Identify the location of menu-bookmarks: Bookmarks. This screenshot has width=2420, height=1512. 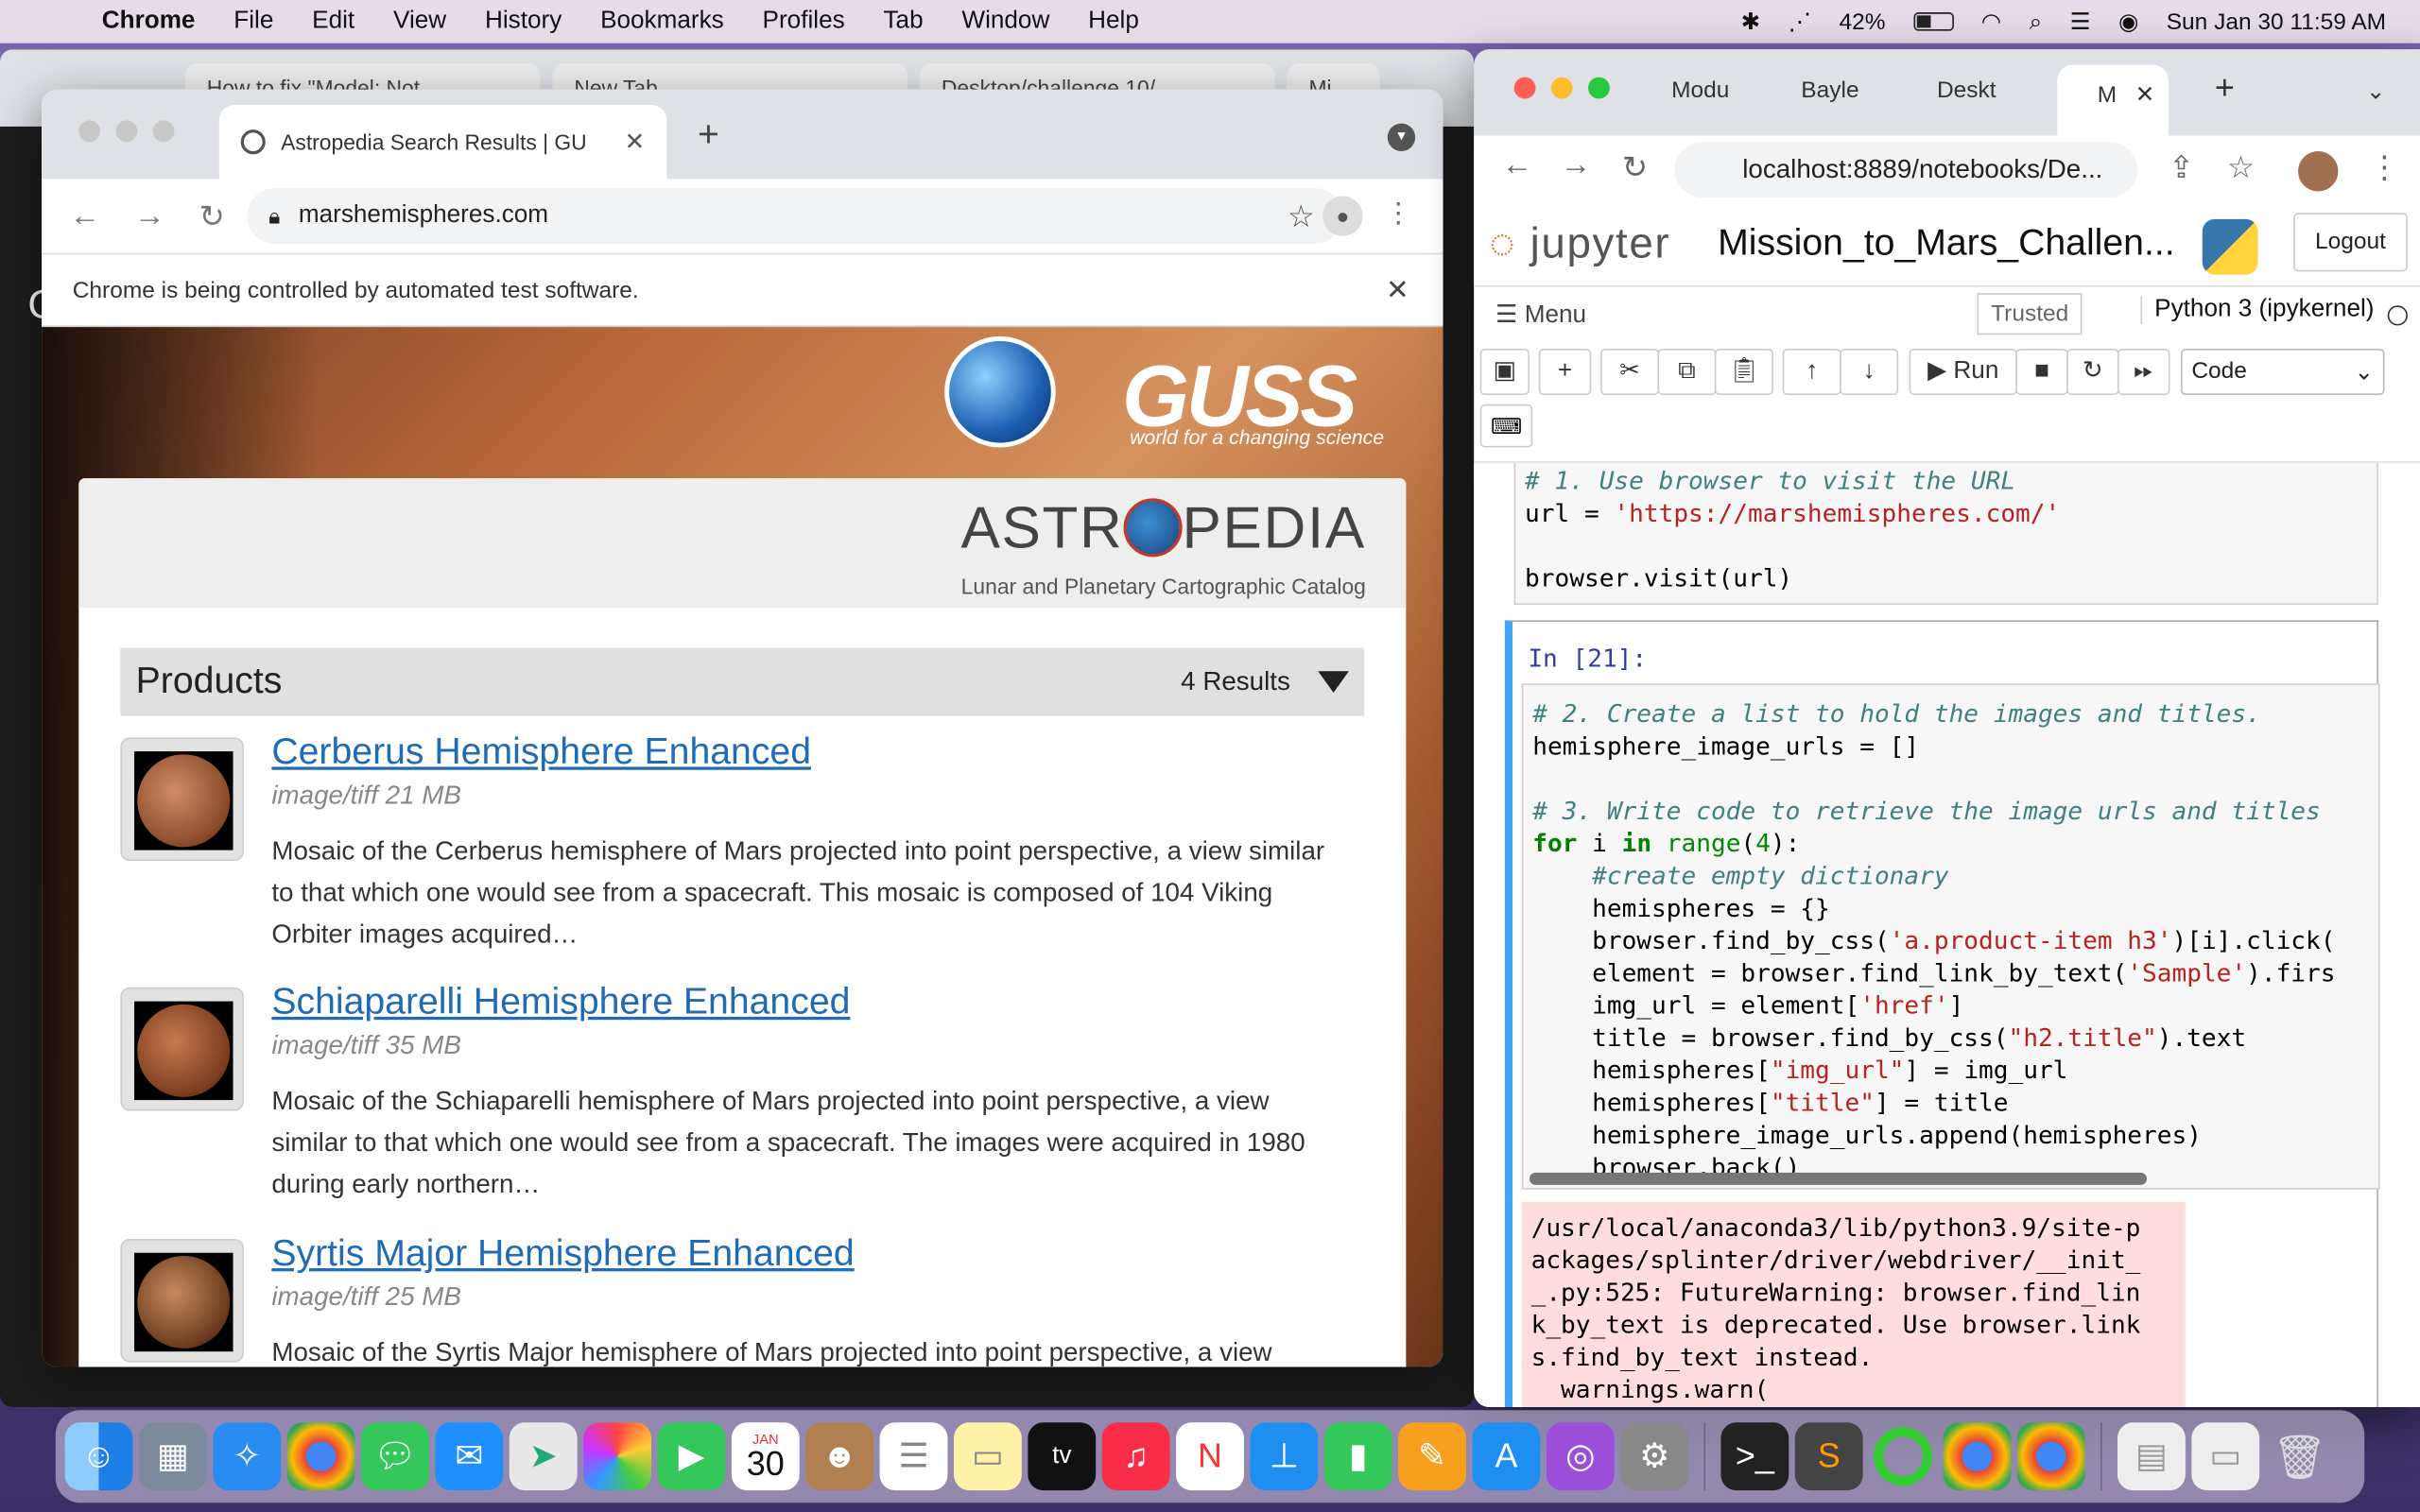
(662, 21).